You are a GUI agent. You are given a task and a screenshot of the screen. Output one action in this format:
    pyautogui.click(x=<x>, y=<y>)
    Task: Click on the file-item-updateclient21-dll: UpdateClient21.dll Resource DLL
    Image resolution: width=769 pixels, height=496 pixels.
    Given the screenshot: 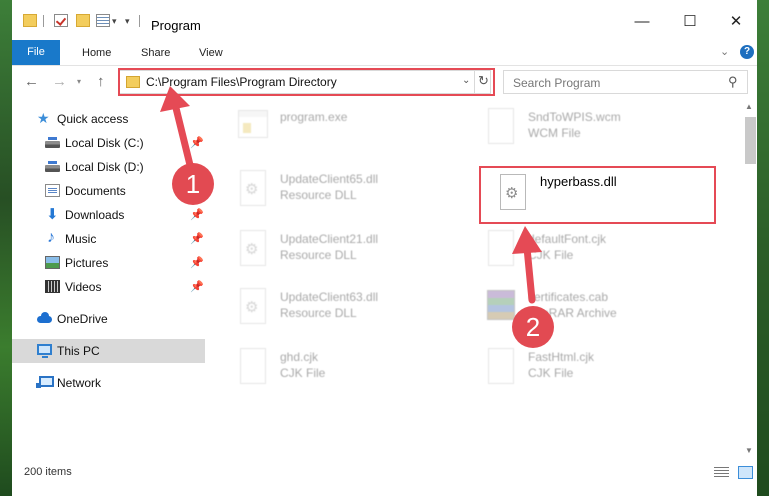 What is the action you would take?
    pyautogui.click(x=345, y=250)
    